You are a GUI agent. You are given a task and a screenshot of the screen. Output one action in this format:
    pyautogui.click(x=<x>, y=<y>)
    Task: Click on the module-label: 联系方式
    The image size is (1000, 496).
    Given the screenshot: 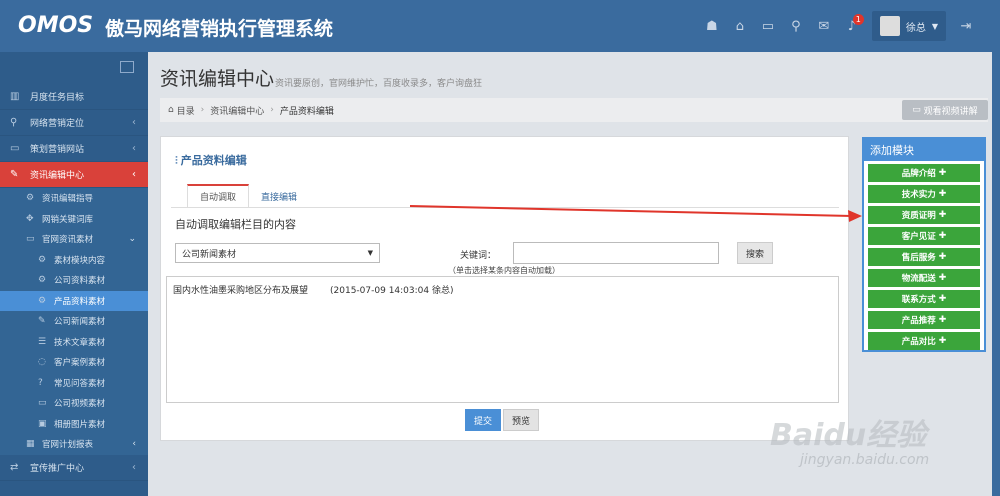 What is the action you would take?
    pyautogui.click(x=918, y=300)
    